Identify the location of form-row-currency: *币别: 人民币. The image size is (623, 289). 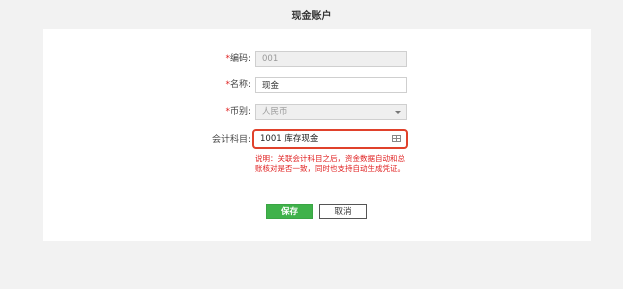
(317, 112).